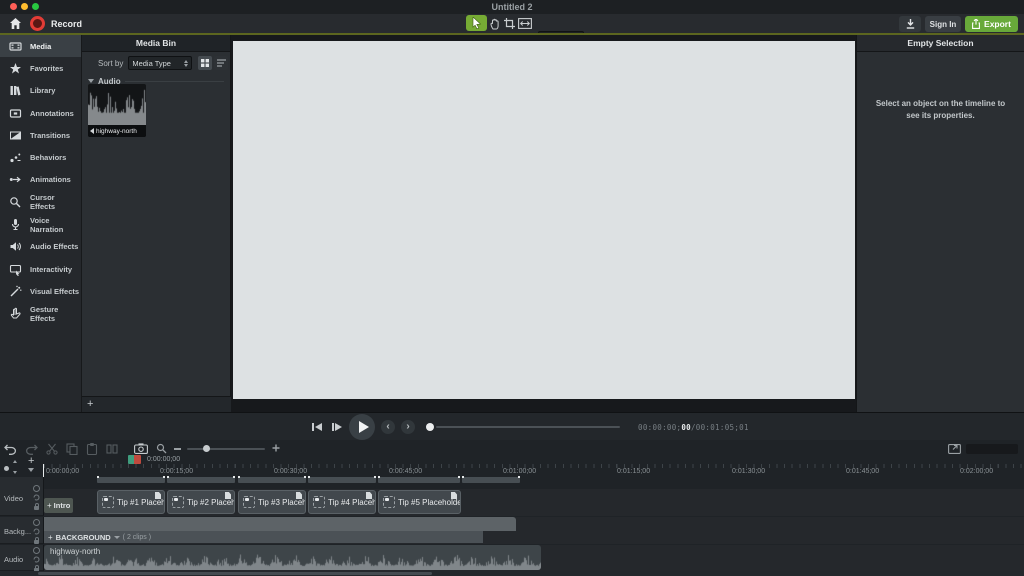 The image size is (1024, 576). I want to click on sign-in-button: Sign In, so click(943, 24).